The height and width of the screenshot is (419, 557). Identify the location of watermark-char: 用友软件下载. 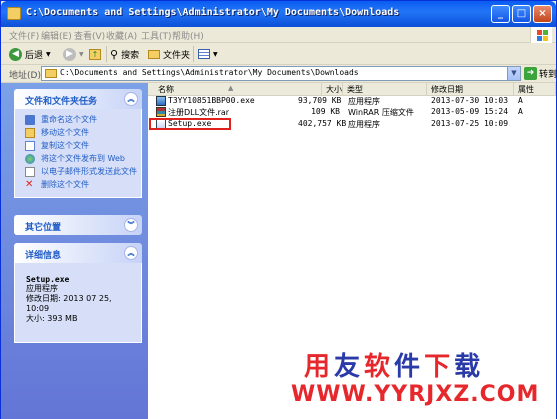
(394, 367).